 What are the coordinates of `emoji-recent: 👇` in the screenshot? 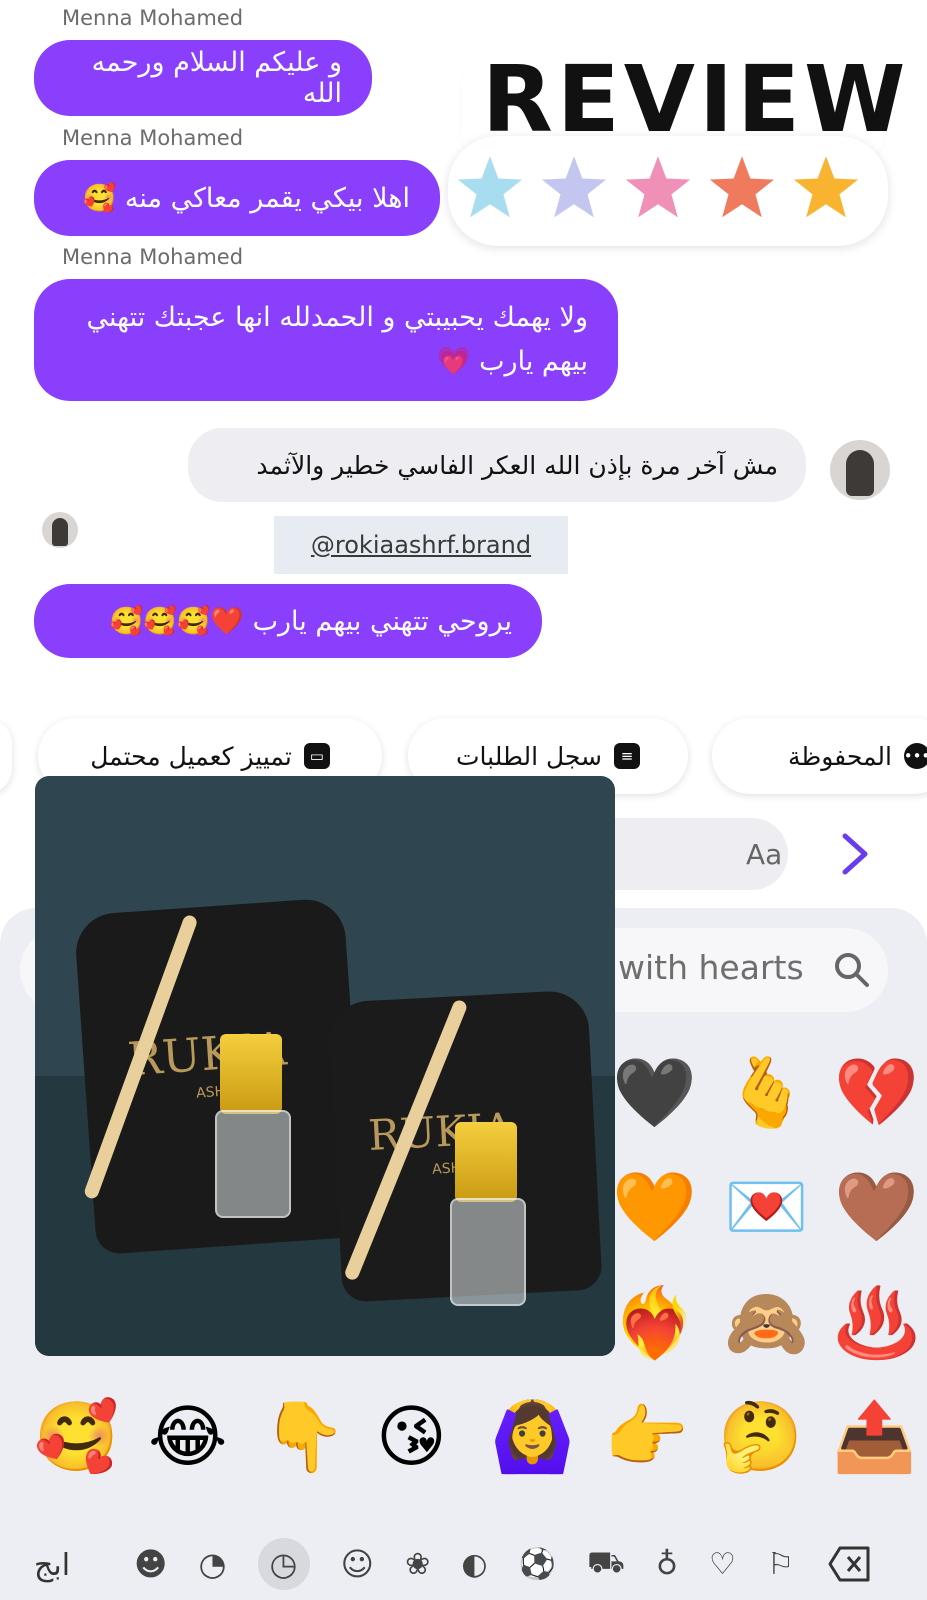 It's located at (304, 1438).